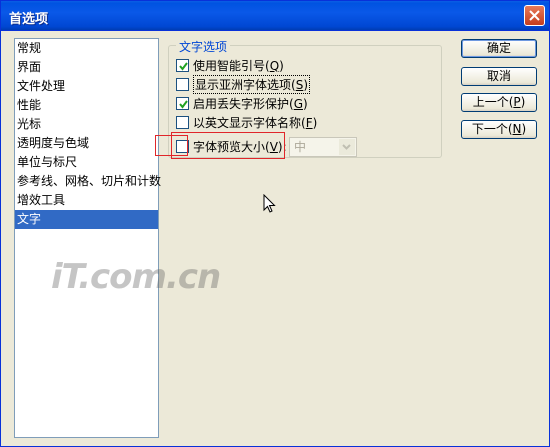 Image resolution: width=550 pixels, height=447 pixels. I want to click on nav-item: 单位与标尺, so click(86, 162).